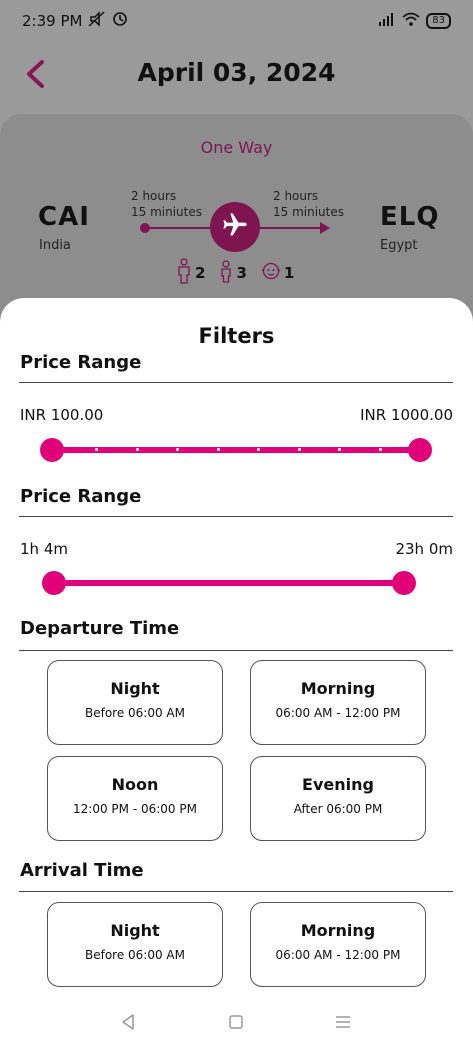  What do you see at coordinates (166, 212) in the screenshot?
I see `duration-left-line2: 15 miniutes` at bounding box center [166, 212].